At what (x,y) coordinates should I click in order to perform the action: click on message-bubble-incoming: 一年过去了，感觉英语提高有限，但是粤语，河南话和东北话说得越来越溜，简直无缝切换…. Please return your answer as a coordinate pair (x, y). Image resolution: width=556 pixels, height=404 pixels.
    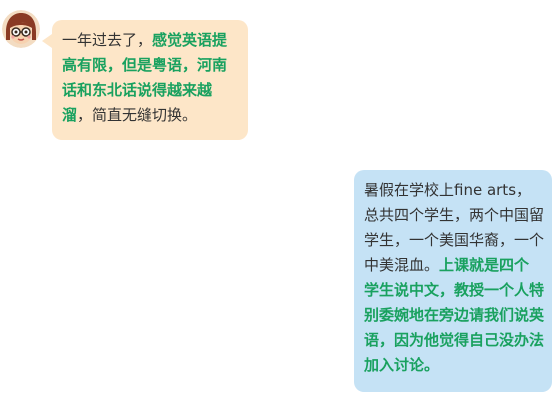
    Looking at the image, I should click on (145, 80).